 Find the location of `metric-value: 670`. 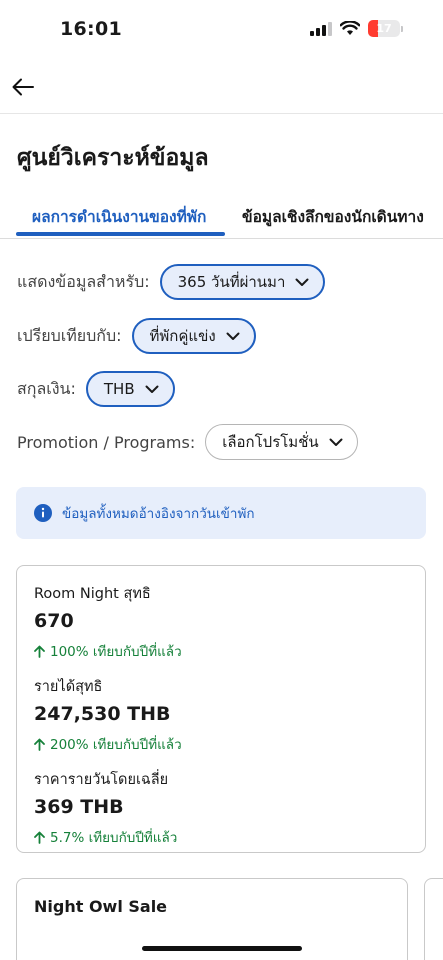

metric-value: 670 is located at coordinates (54, 621).